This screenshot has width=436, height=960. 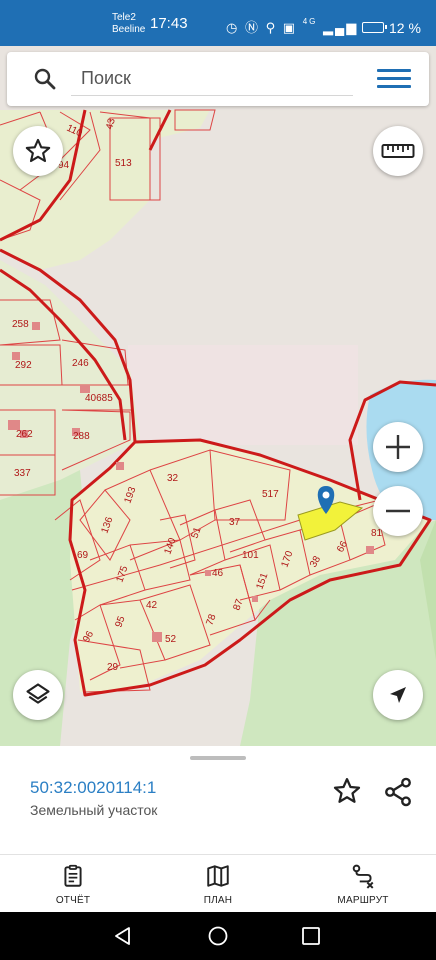 I want to click on signal-icon: ▂▄▆, so click(x=340, y=27).